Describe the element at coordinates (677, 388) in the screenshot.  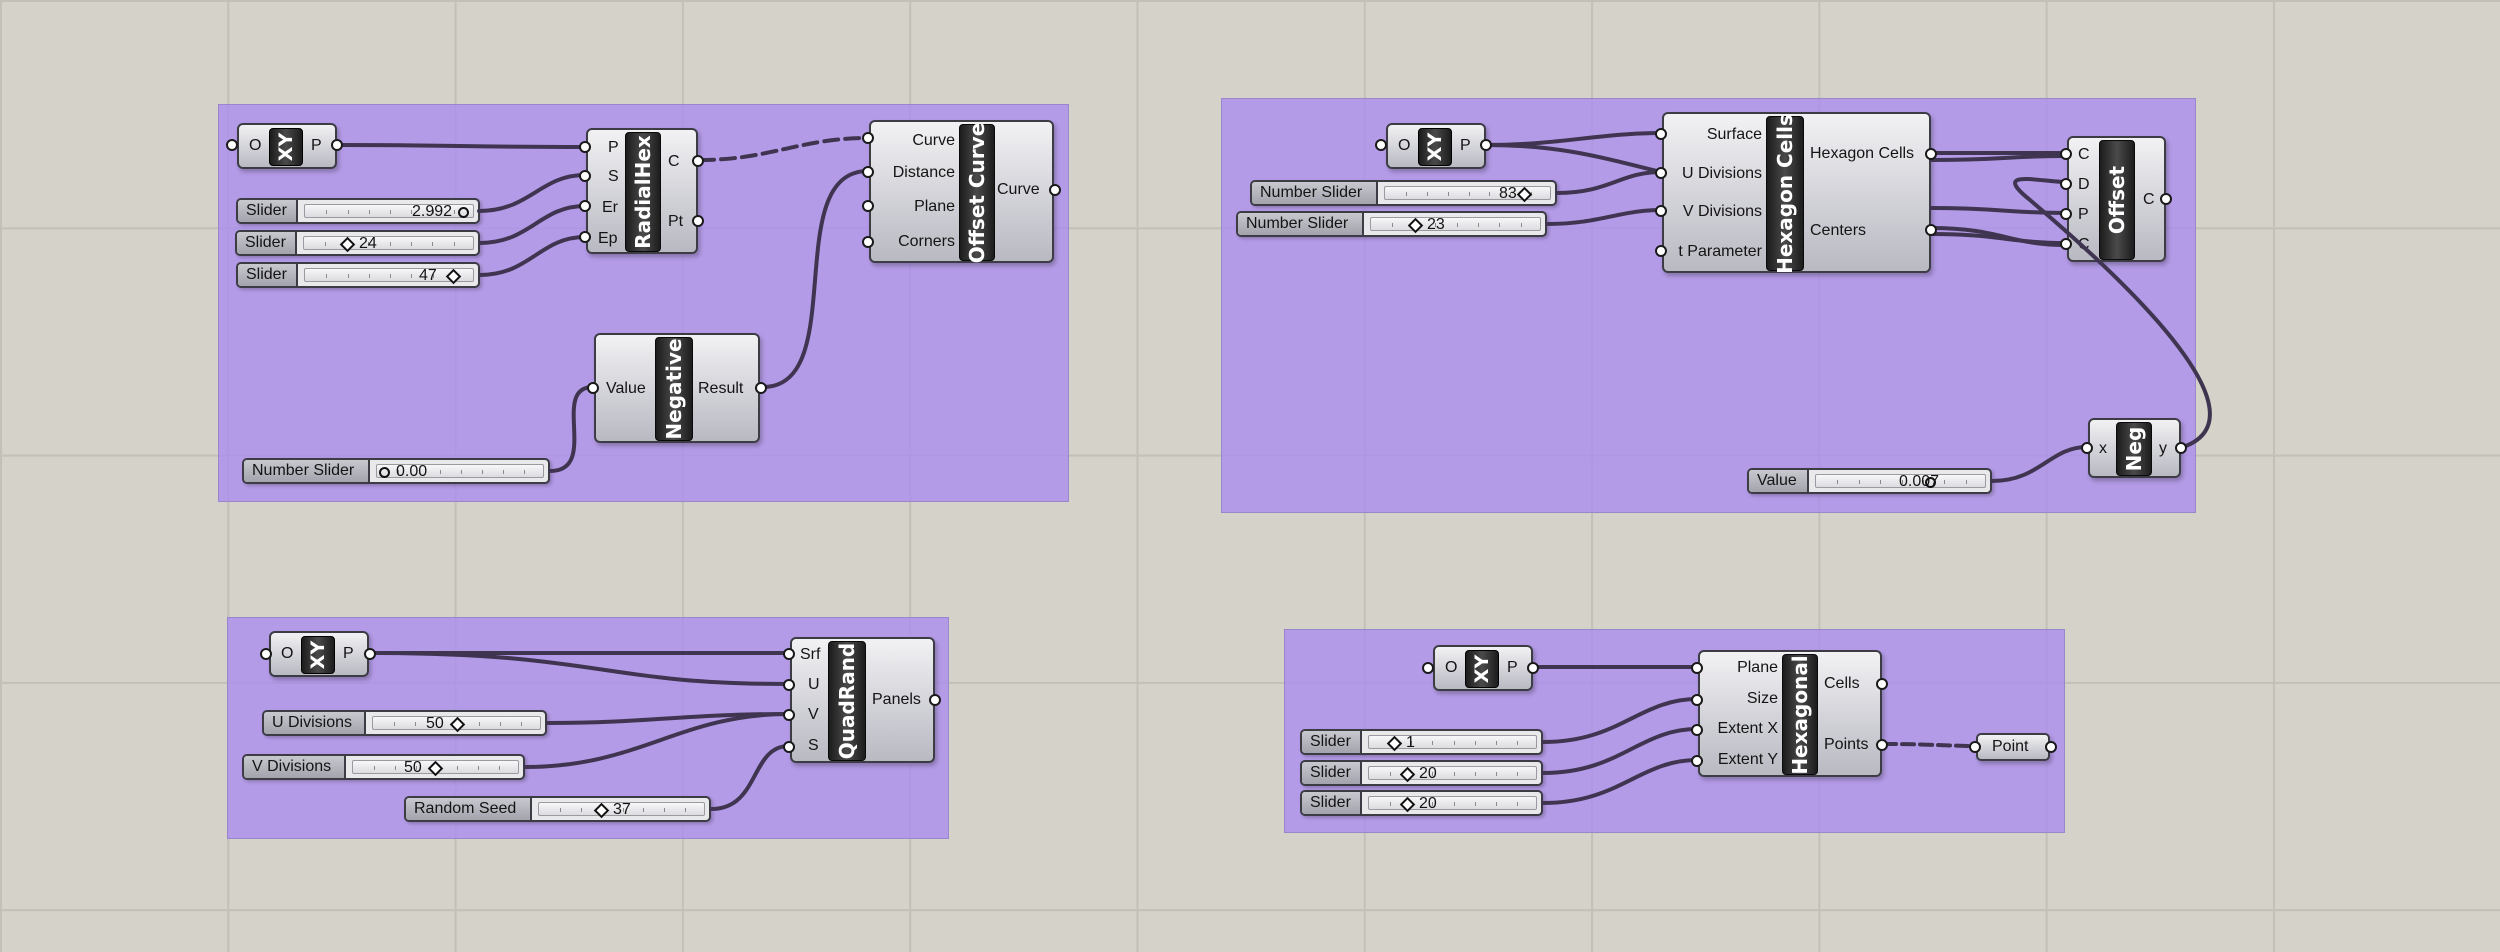
I see `negative-component: Value Negative Result` at that location.